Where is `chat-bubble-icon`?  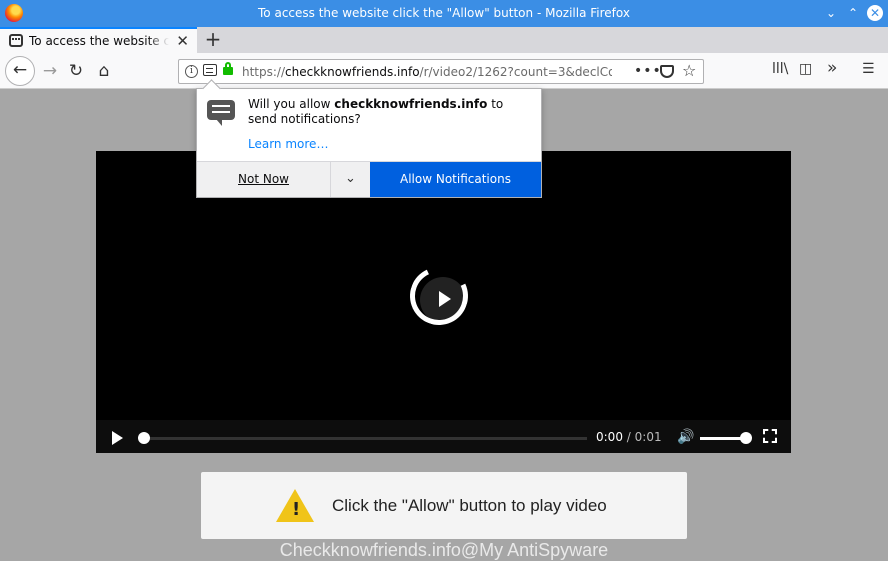
chat-bubble-icon is located at coordinates (221, 113).